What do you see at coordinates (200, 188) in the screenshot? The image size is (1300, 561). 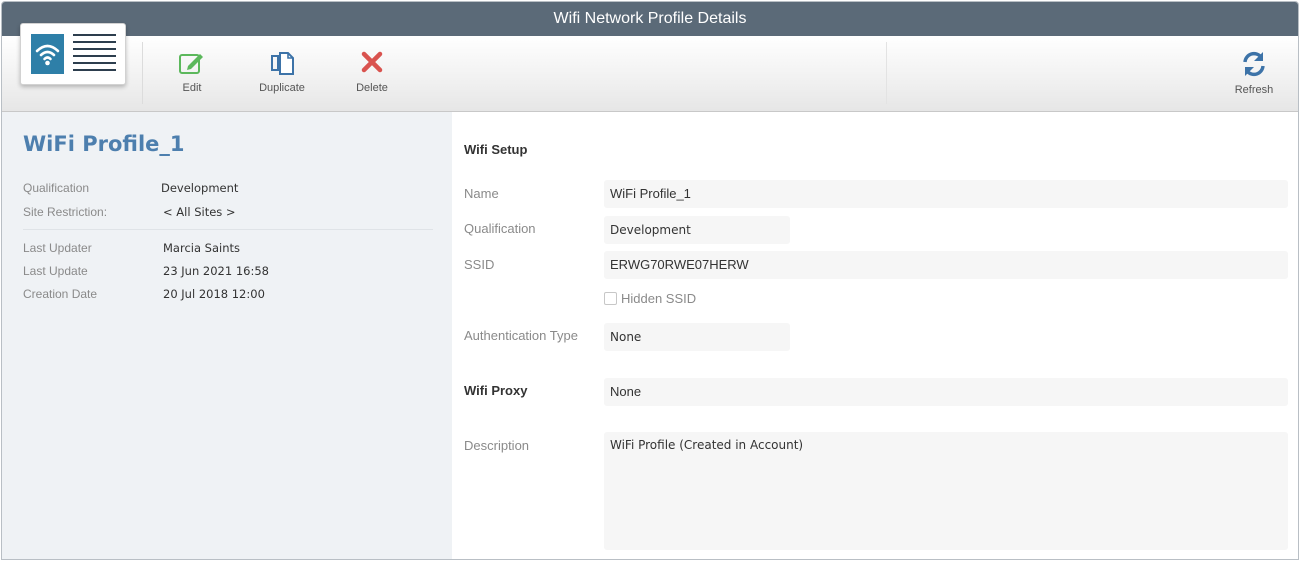 I see `meta-value: Development` at bounding box center [200, 188].